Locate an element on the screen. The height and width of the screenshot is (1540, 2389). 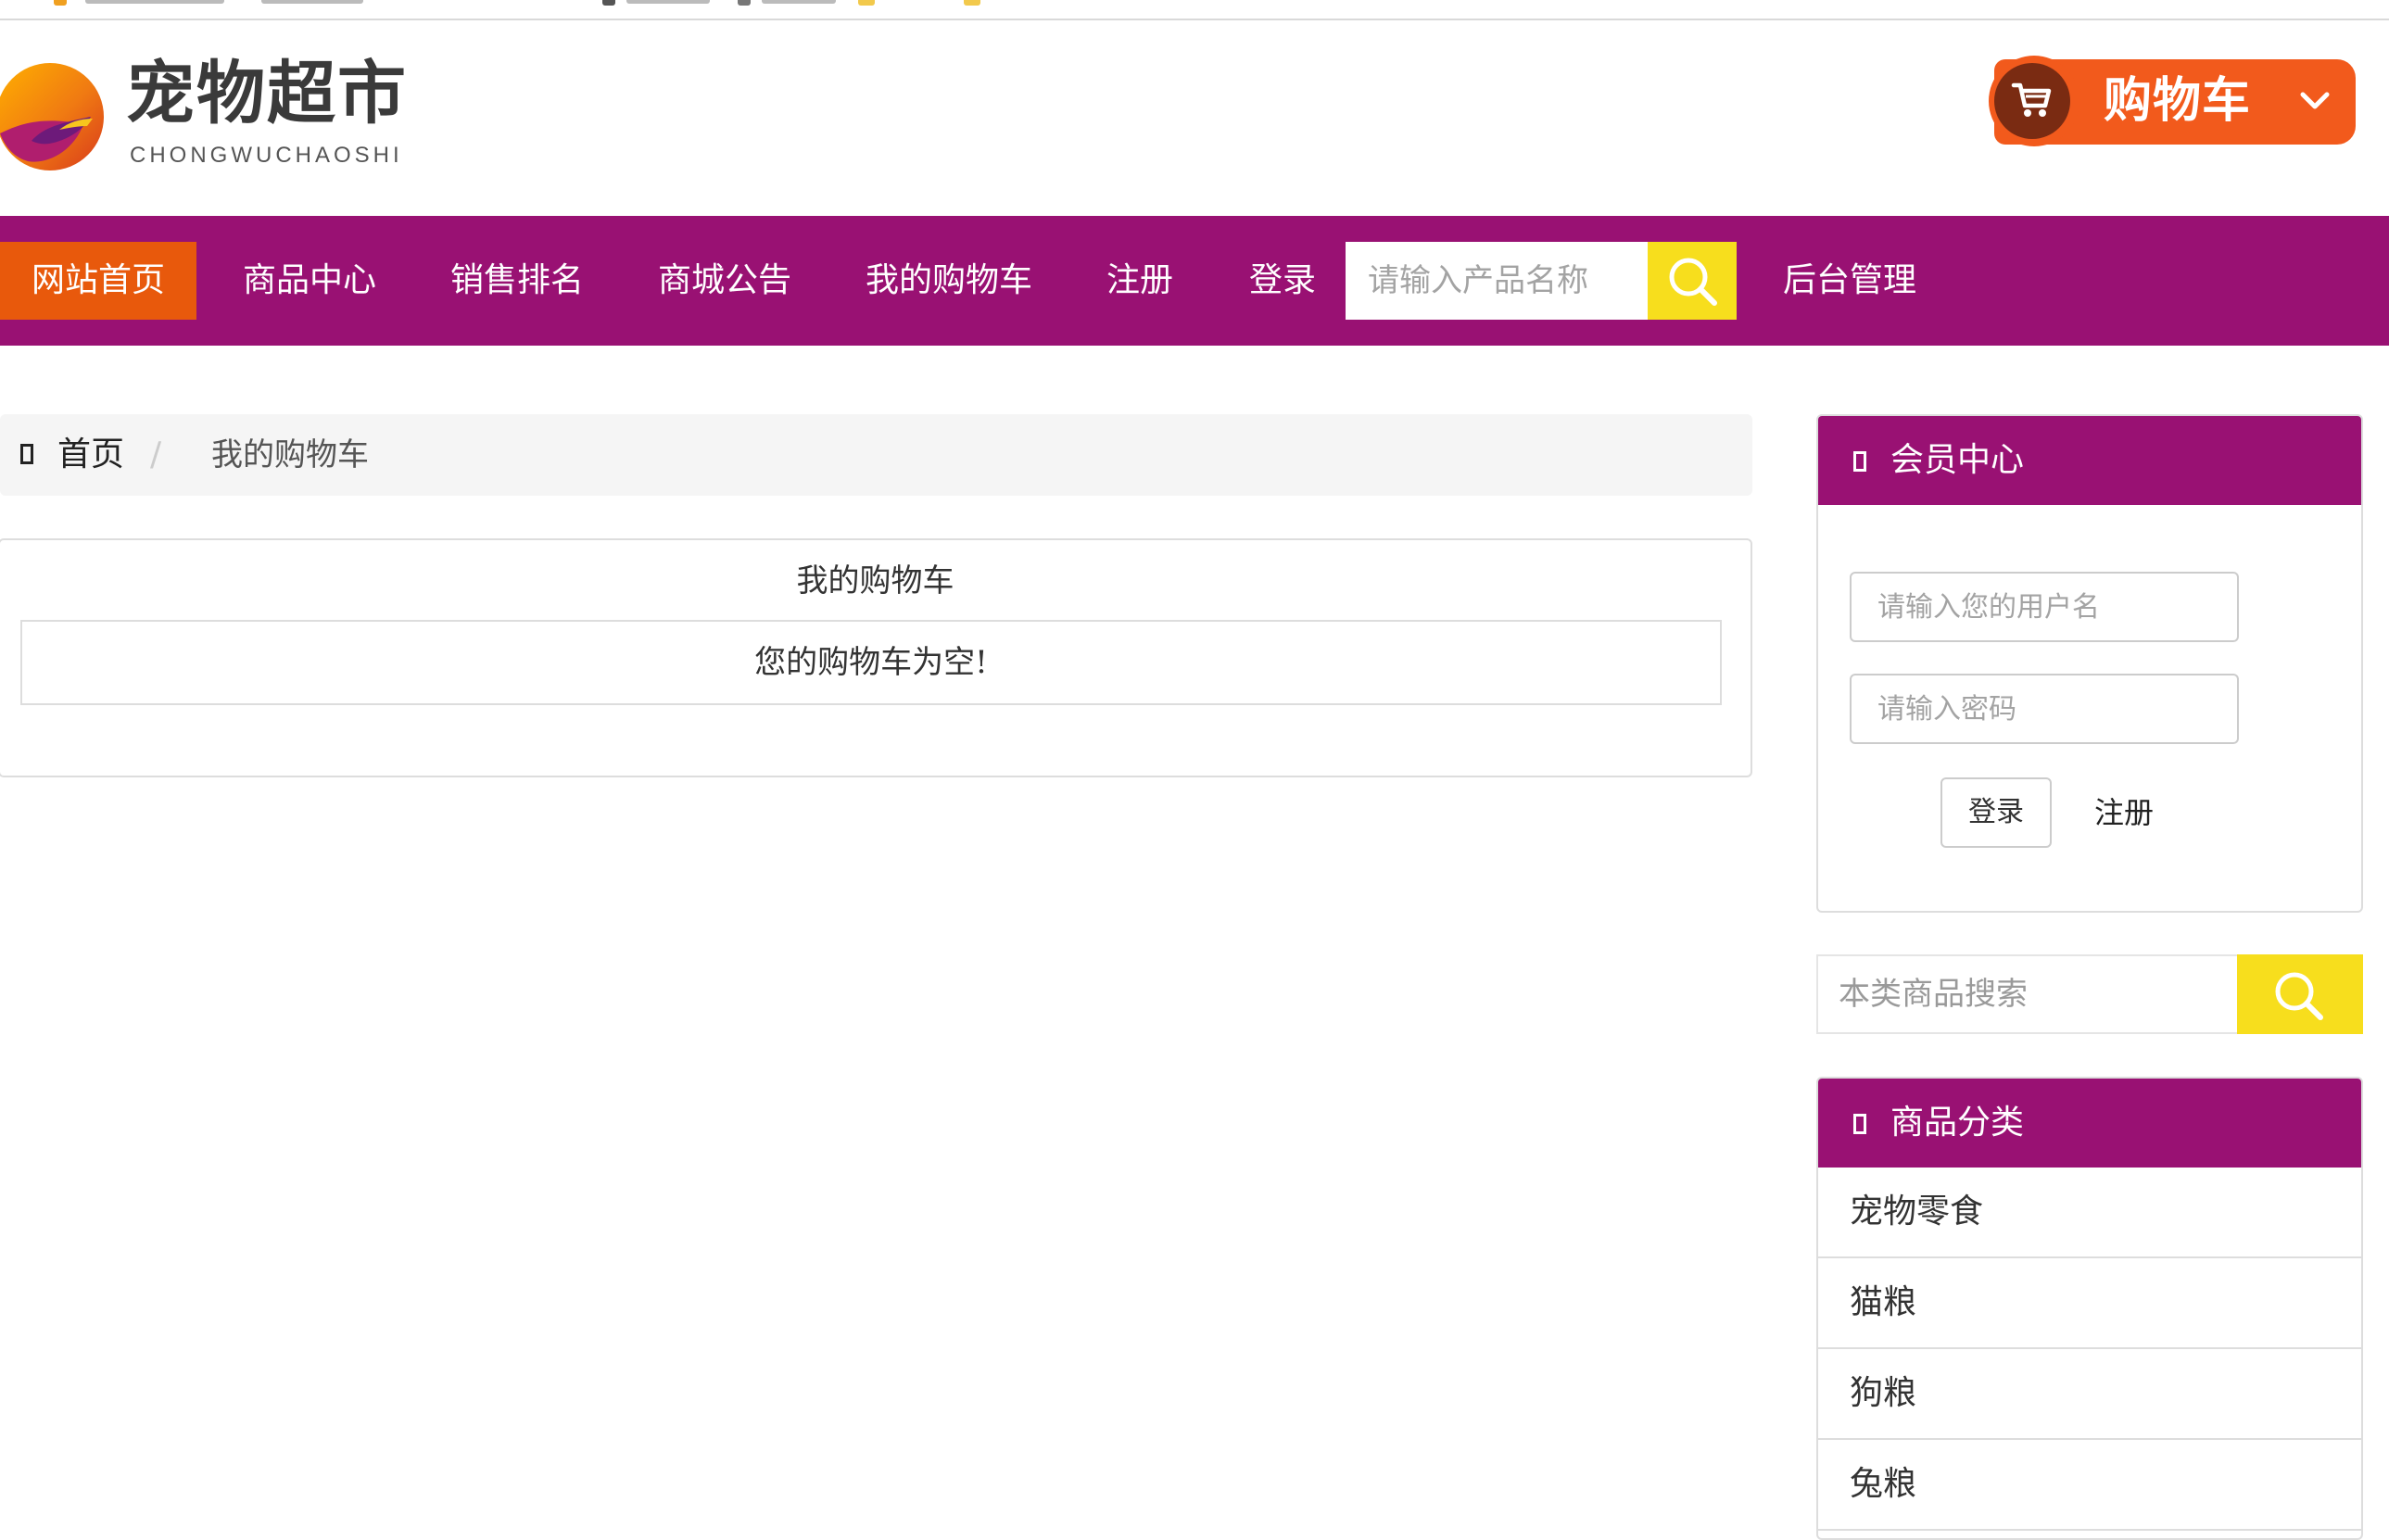
logo-icon is located at coordinates (53, 116).